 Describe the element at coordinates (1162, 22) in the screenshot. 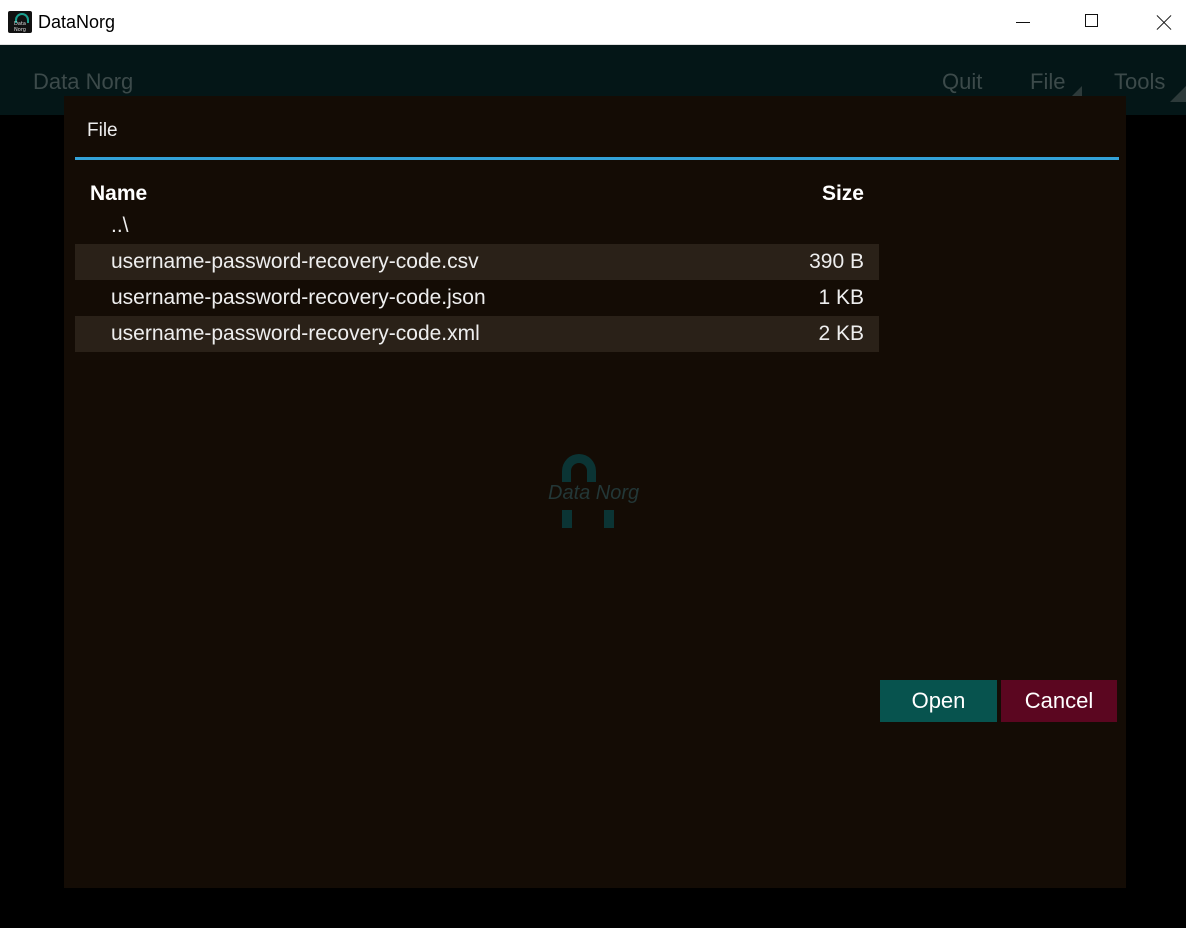

I see `close-icon` at that location.